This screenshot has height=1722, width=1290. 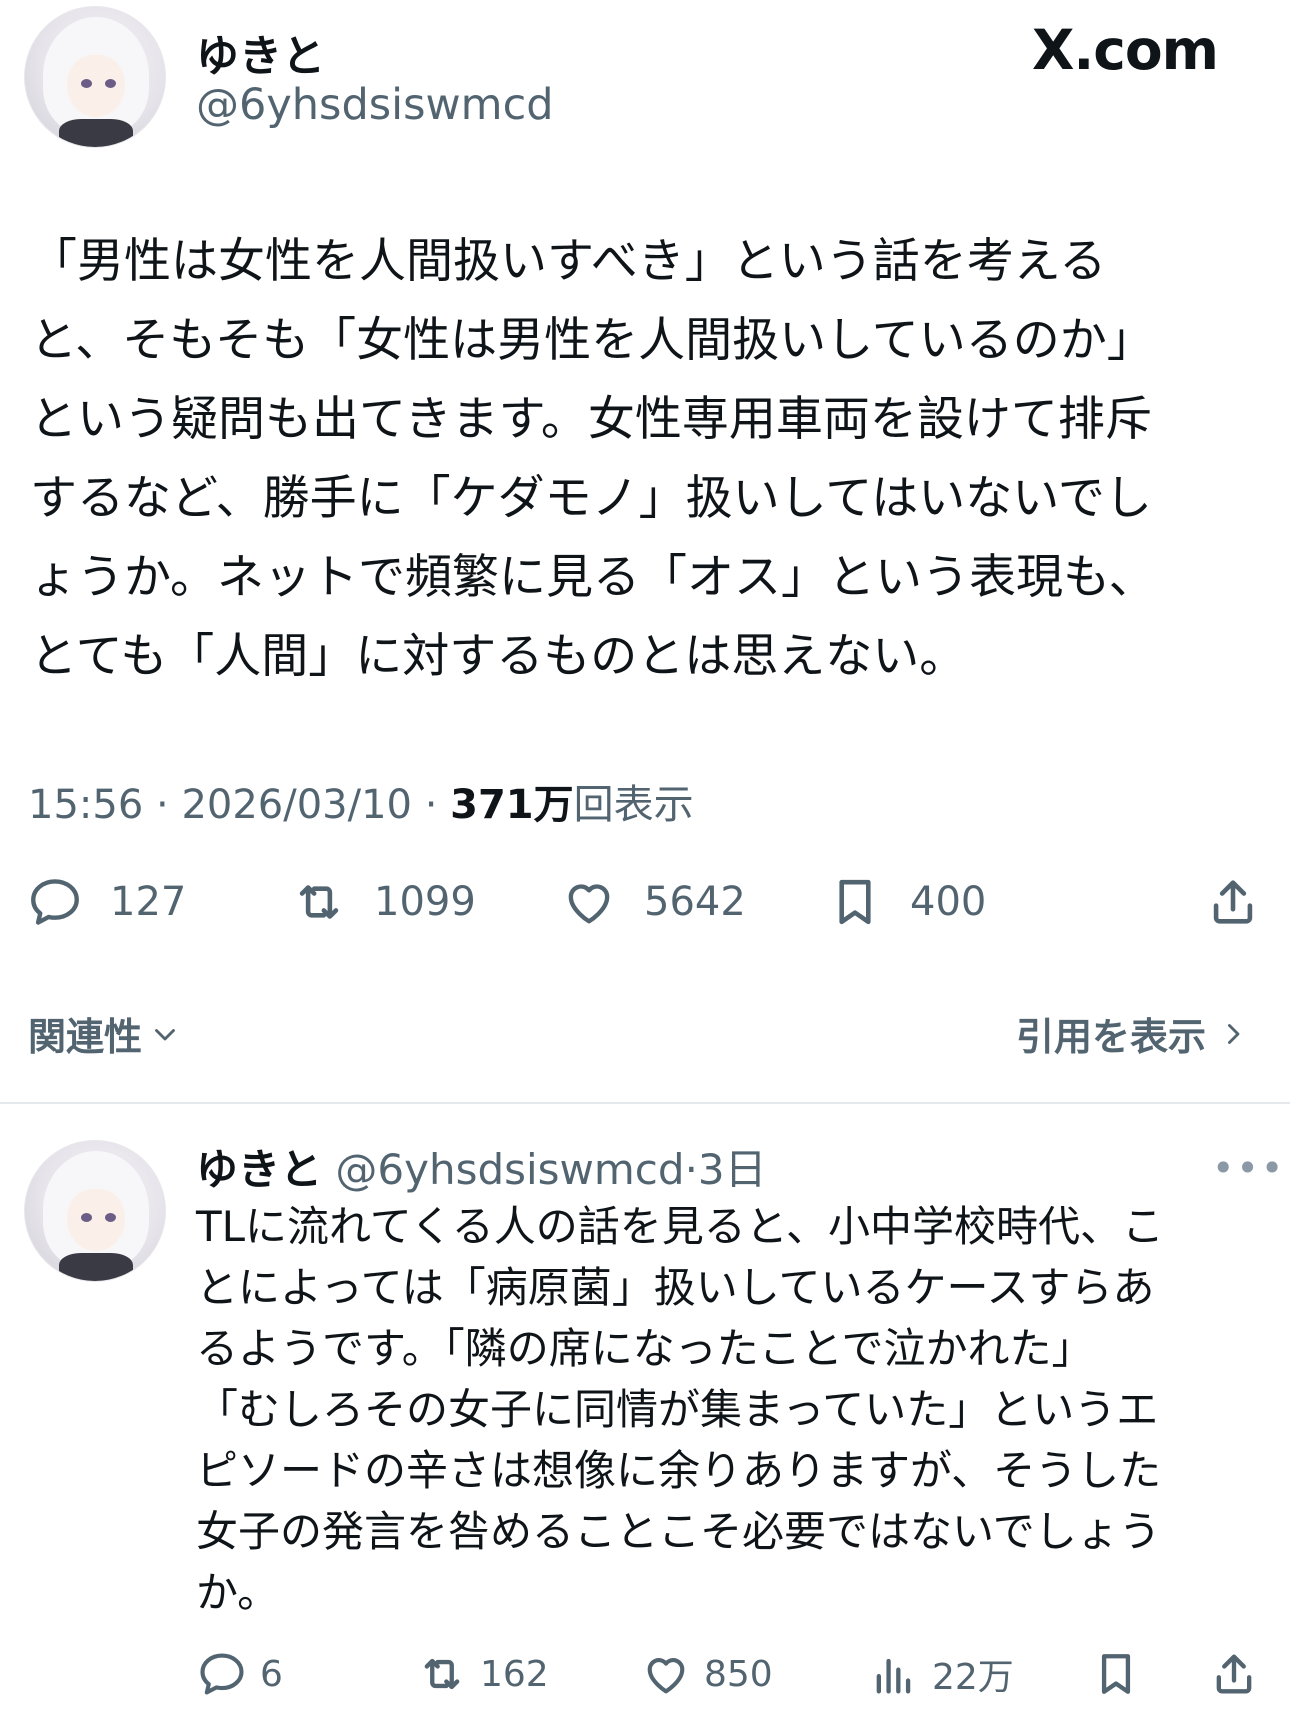 What do you see at coordinates (695, 902) in the screenshot?
I see `like-count: 5642` at bounding box center [695, 902].